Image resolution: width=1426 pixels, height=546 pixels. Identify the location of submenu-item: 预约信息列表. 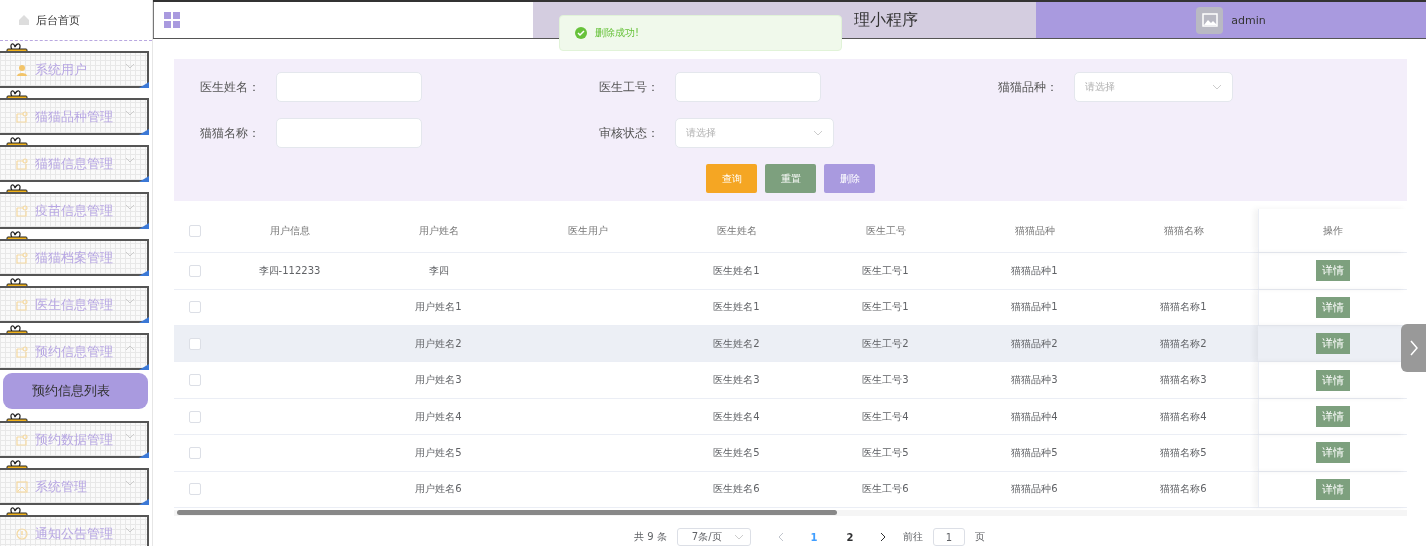
(75, 391).